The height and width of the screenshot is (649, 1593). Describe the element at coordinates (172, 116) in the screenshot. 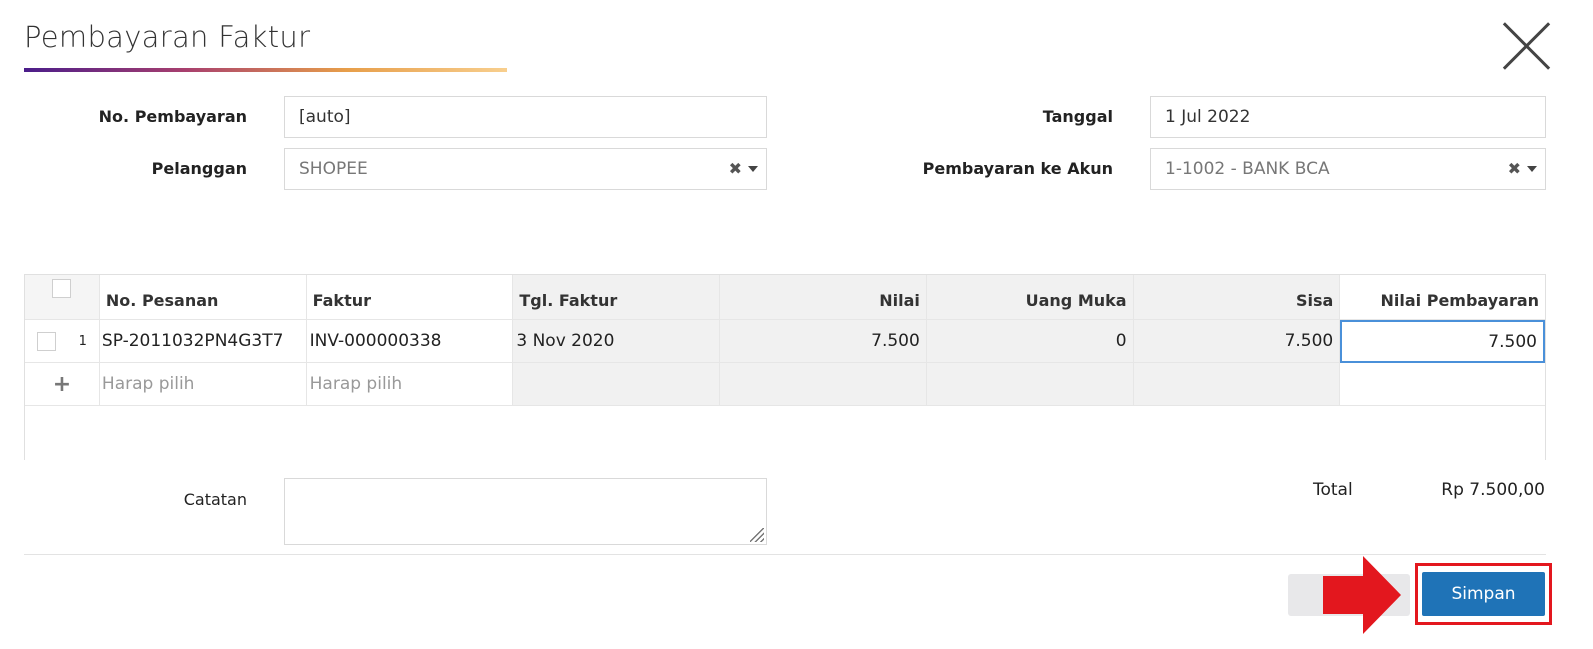

I see `payment-no-label: No. Pembayaran` at that location.